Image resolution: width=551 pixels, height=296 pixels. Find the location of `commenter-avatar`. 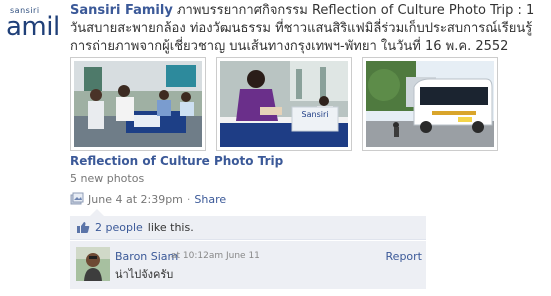

commenter-avatar is located at coordinates (93, 264).